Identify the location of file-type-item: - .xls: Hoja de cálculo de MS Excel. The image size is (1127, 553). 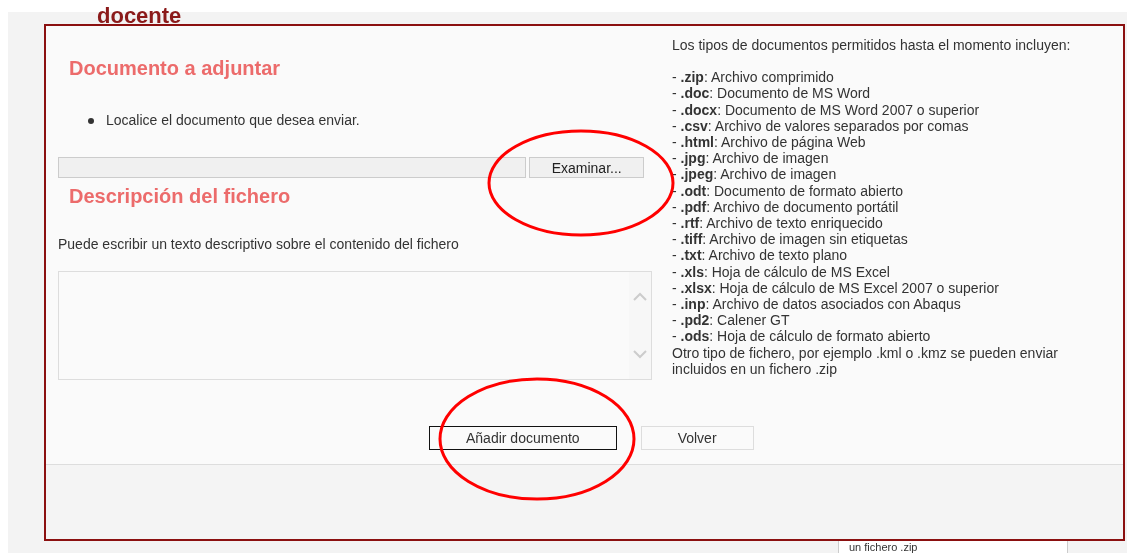
(781, 271).